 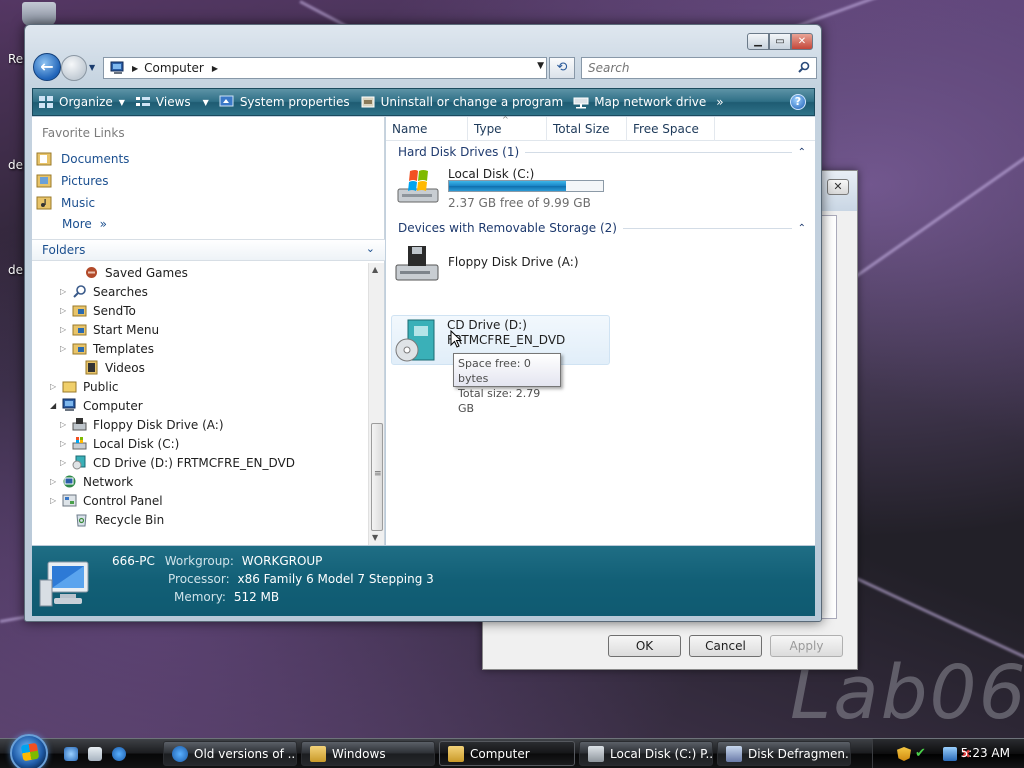 I want to click on show-desktop-icon, so click(x=71, y=754).